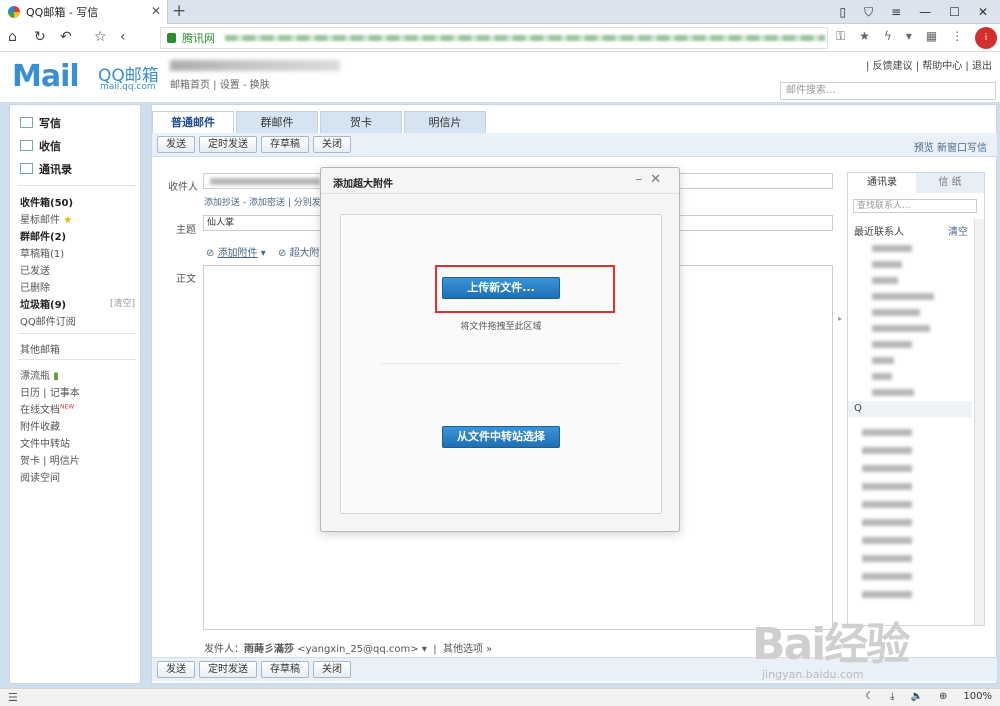 The height and width of the screenshot is (706, 1000). What do you see at coordinates (46, 218) in the screenshot?
I see `sidebar-item-starred: 星标邮件 ★` at bounding box center [46, 218].